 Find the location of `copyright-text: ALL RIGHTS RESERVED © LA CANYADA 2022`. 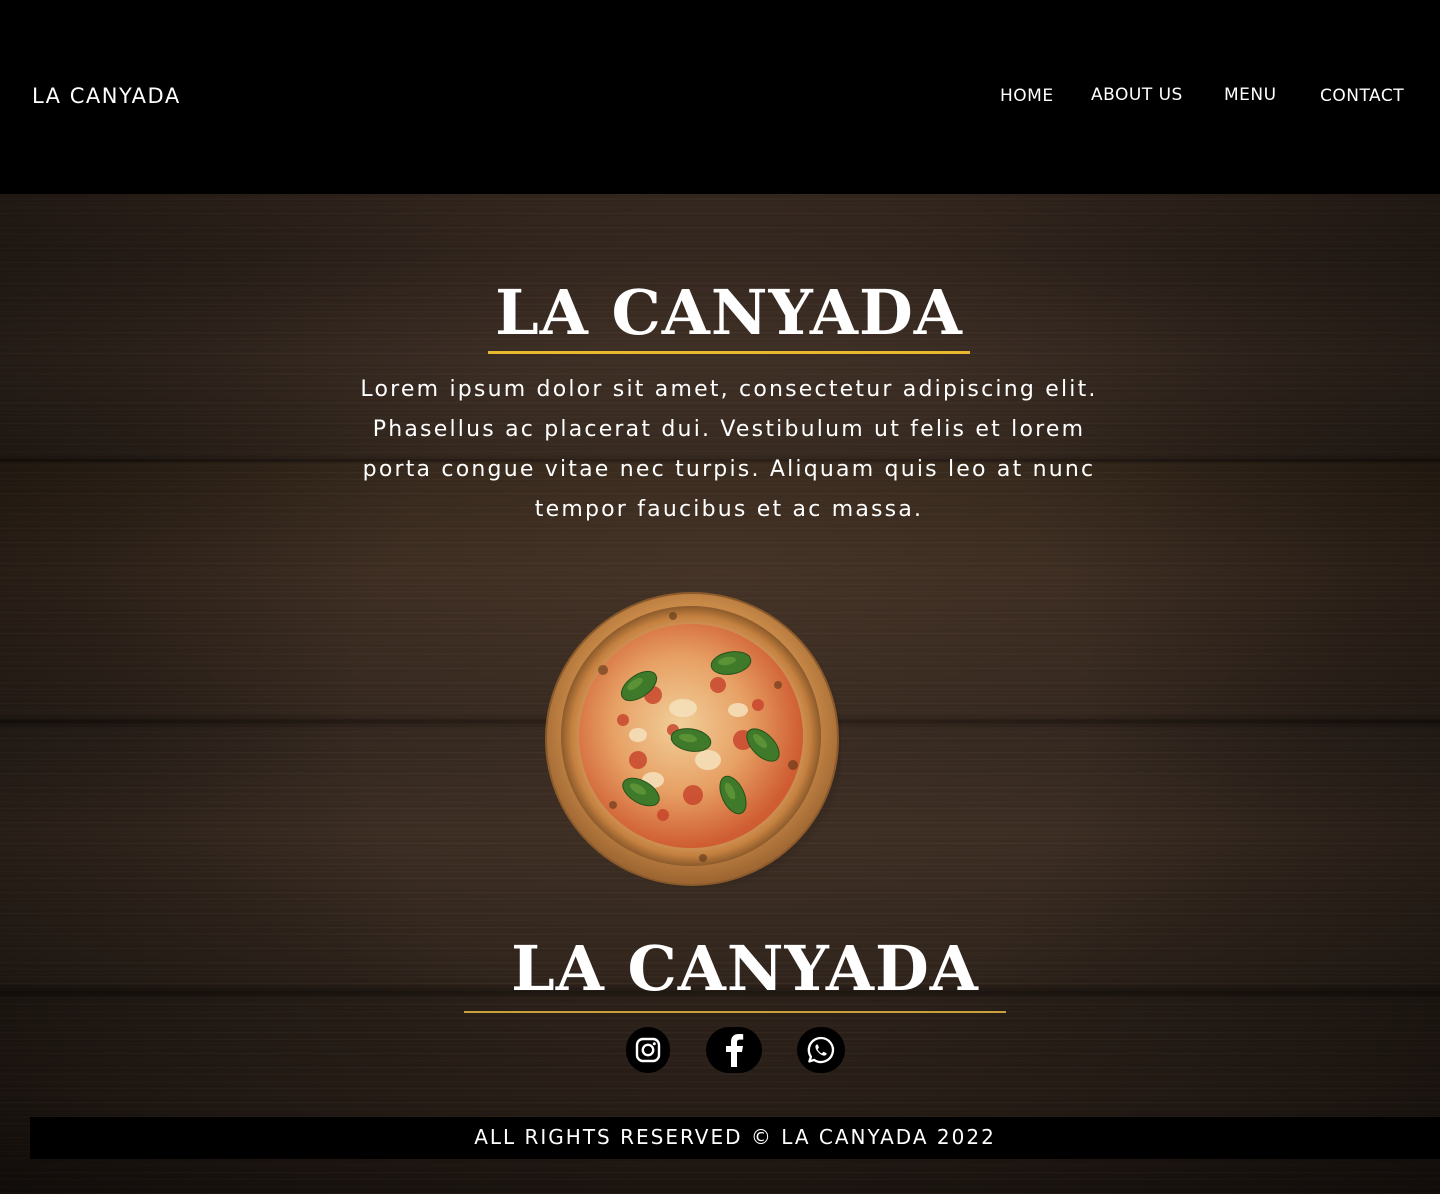

copyright-text: ALL RIGHTS RESERVED © LA CANYADA 2022 is located at coordinates (735, 1137).